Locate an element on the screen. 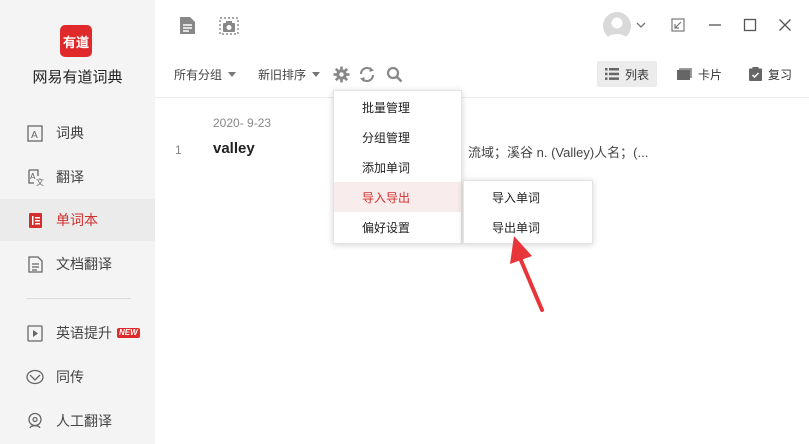 The height and width of the screenshot is (444, 809). entry-index: 1 is located at coordinates (178, 150).